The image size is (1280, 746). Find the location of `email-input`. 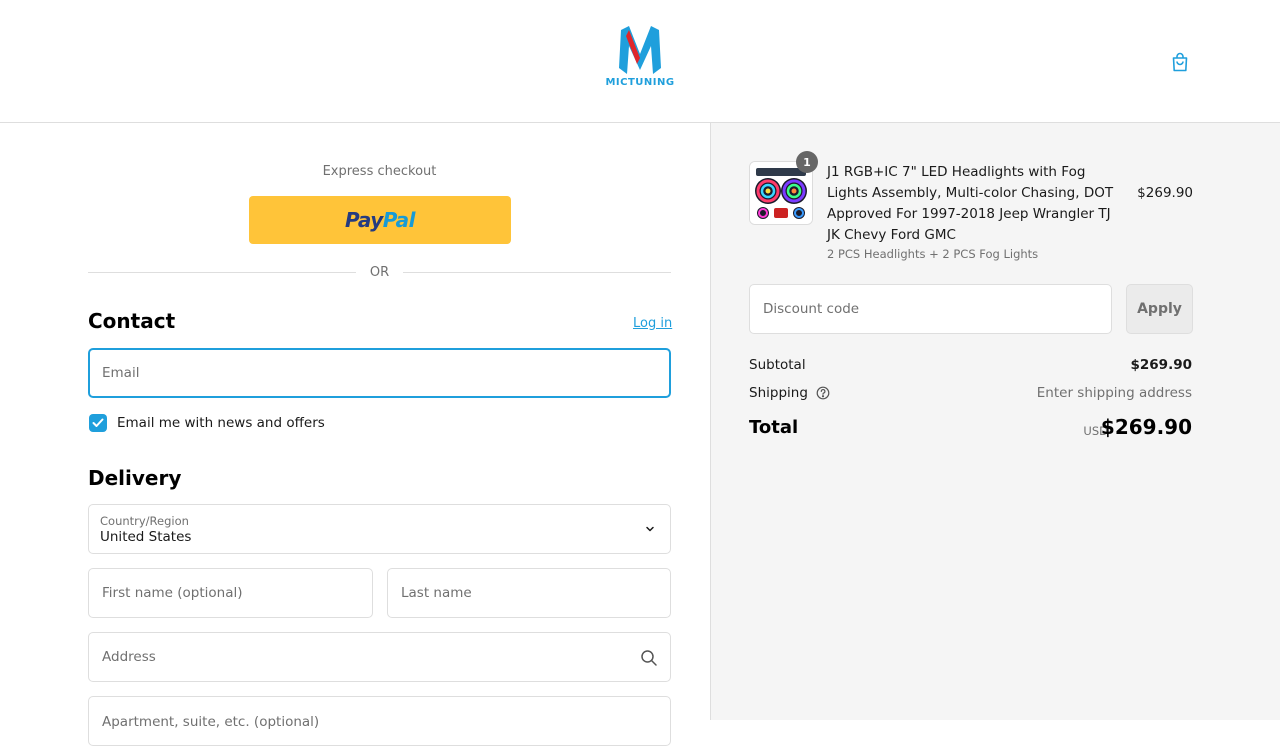

email-input is located at coordinates (379, 373).